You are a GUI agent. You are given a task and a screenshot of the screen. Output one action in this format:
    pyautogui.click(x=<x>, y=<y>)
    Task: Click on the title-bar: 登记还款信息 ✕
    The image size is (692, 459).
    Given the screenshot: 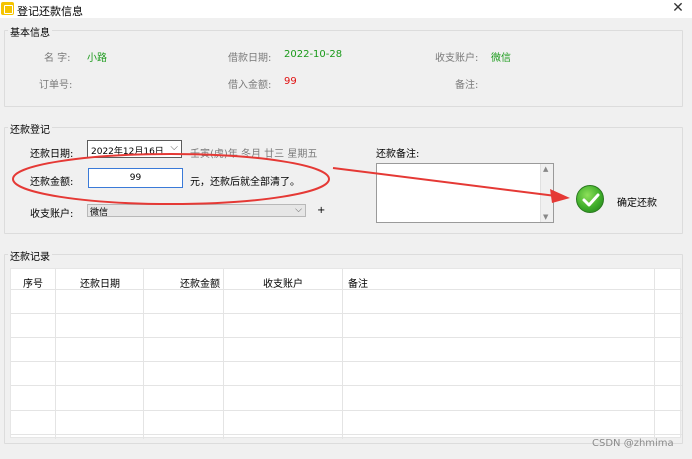 What is the action you would take?
    pyautogui.click(x=346, y=9)
    